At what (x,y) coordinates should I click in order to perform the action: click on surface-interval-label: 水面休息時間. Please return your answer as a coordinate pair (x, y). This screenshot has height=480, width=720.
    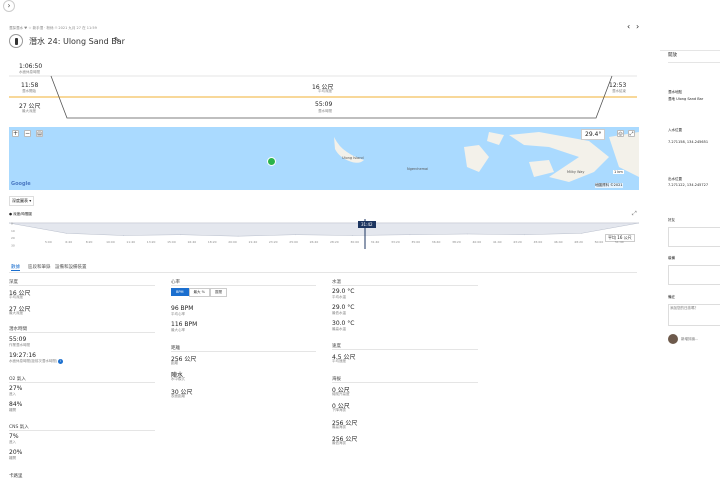
    Looking at the image, I should click on (29, 72).